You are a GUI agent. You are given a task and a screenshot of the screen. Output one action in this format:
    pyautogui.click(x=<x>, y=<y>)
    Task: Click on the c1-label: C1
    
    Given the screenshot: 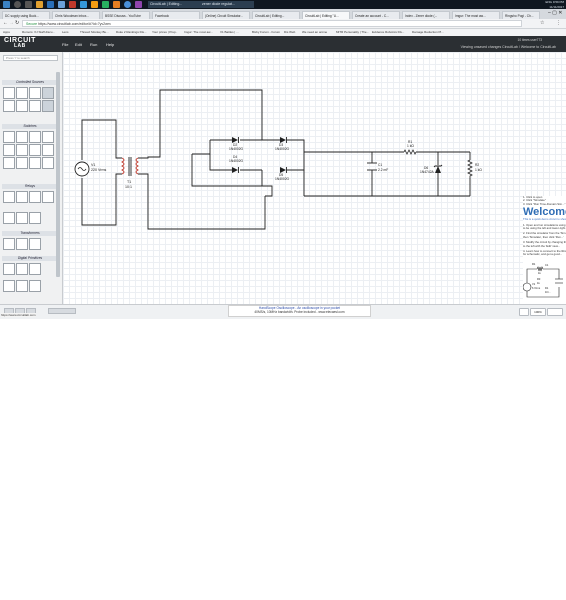 What is the action you would take?
    pyautogui.click(x=380, y=165)
    